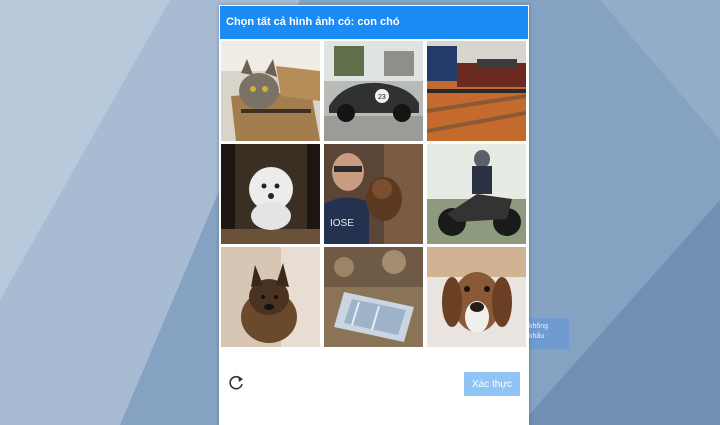 The image size is (720, 425). I want to click on tile-boat, so click(373, 297).